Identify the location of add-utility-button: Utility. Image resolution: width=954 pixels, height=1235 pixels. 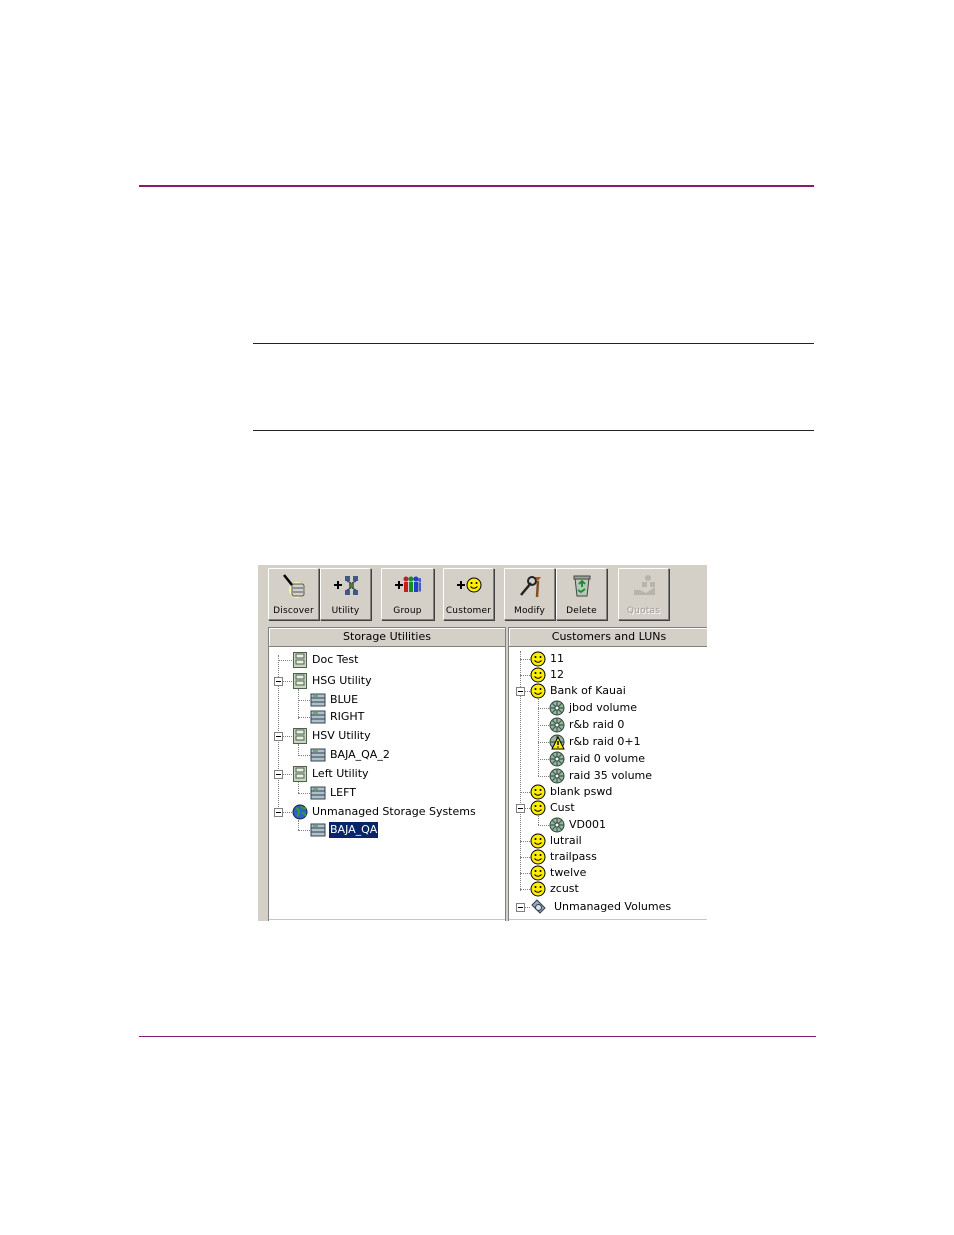
(345, 594).